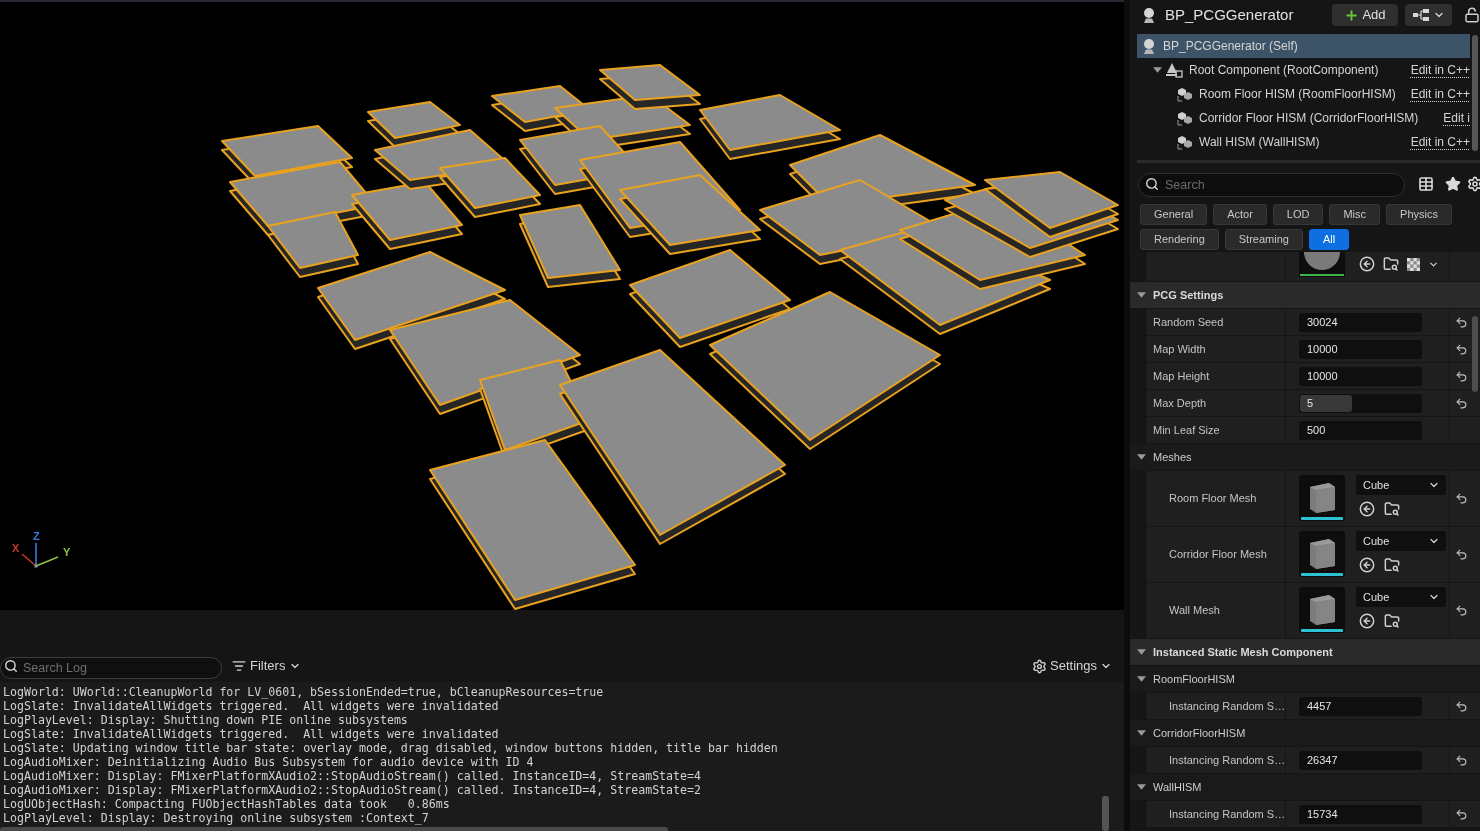 This screenshot has width=1480, height=831. What do you see at coordinates (1365, 15) in the screenshot?
I see `add-button: Add` at bounding box center [1365, 15].